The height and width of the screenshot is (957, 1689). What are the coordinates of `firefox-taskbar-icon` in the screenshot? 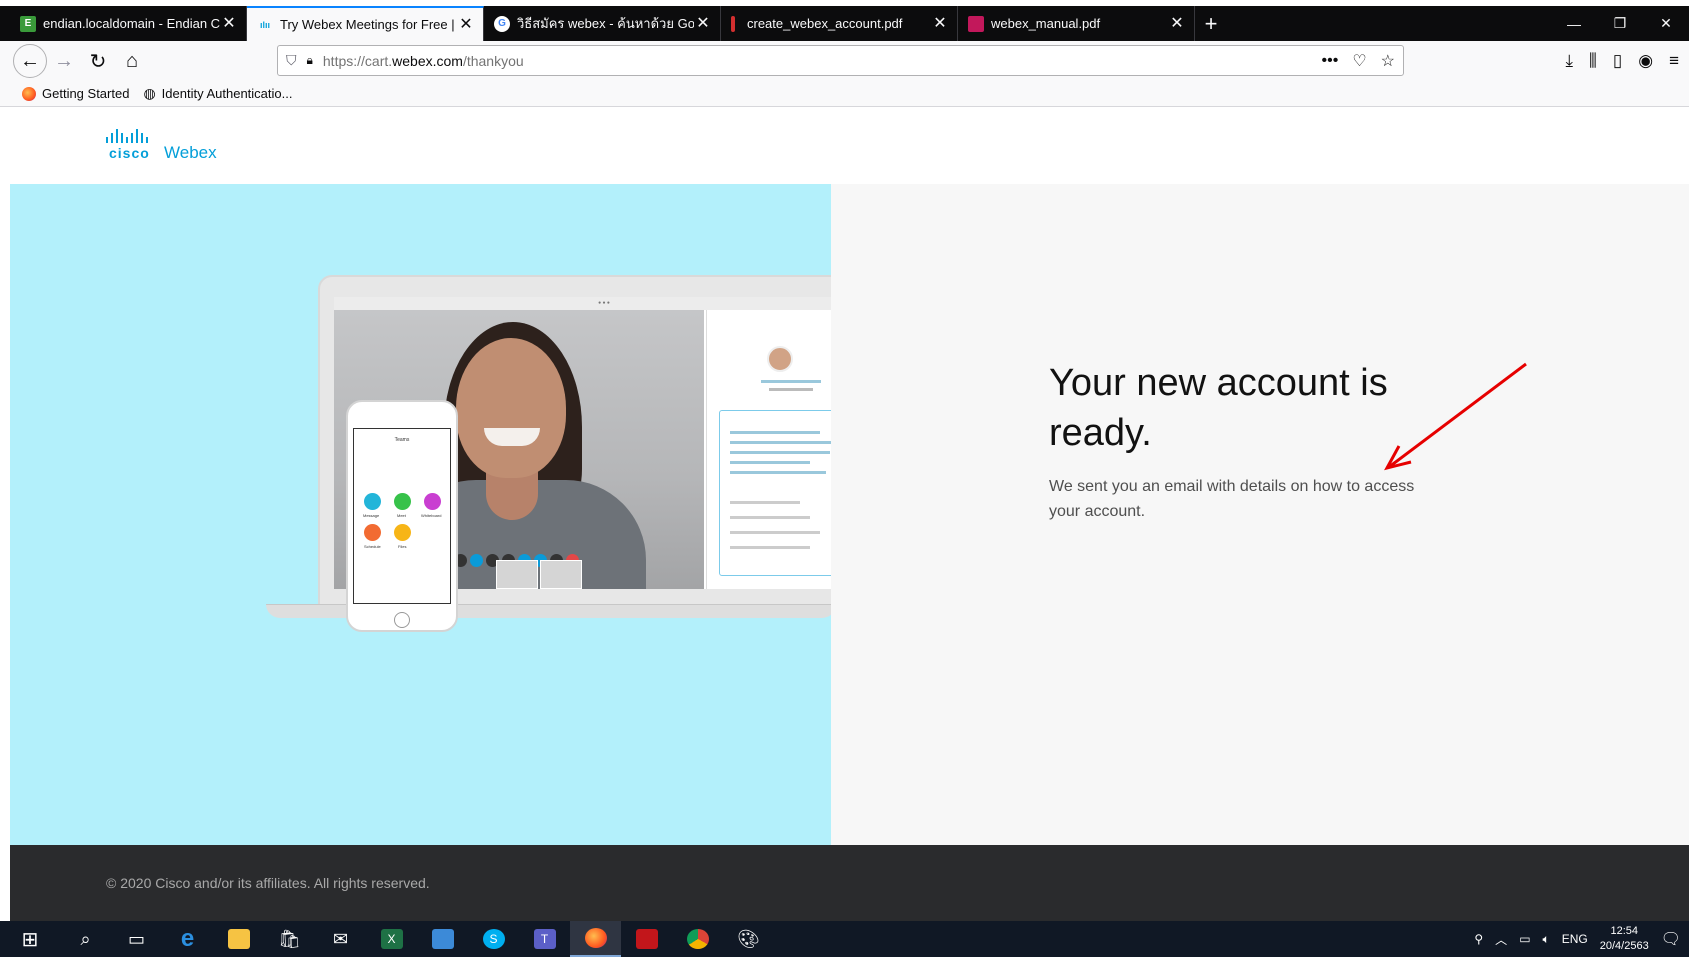 It's located at (595, 939).